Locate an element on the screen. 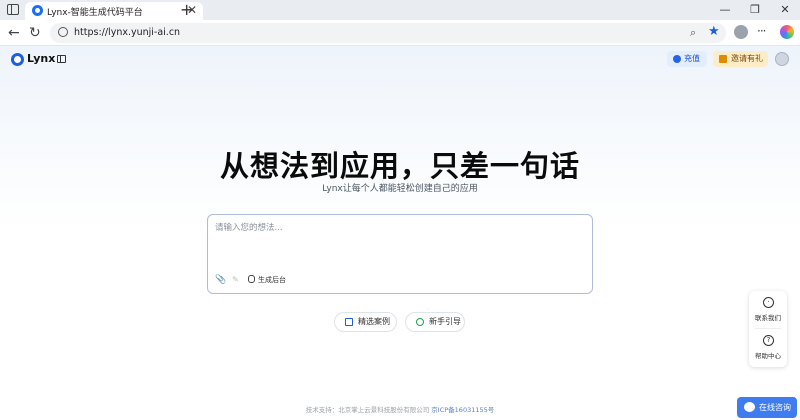 The height and width of the screenshot is (420, 800). prompt-box: 📎 ✎ 生成后台 is located at coordinates (400, 254).